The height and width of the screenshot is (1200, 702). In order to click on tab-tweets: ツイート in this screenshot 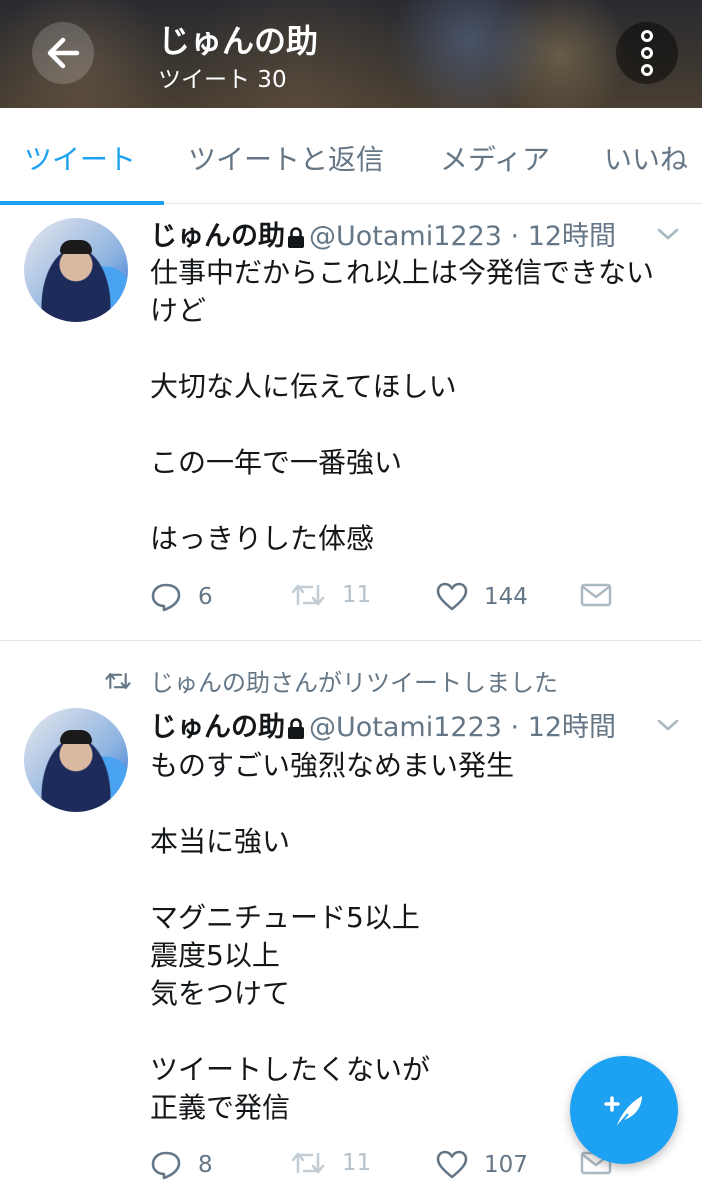, I will do `click(80, 158)`.